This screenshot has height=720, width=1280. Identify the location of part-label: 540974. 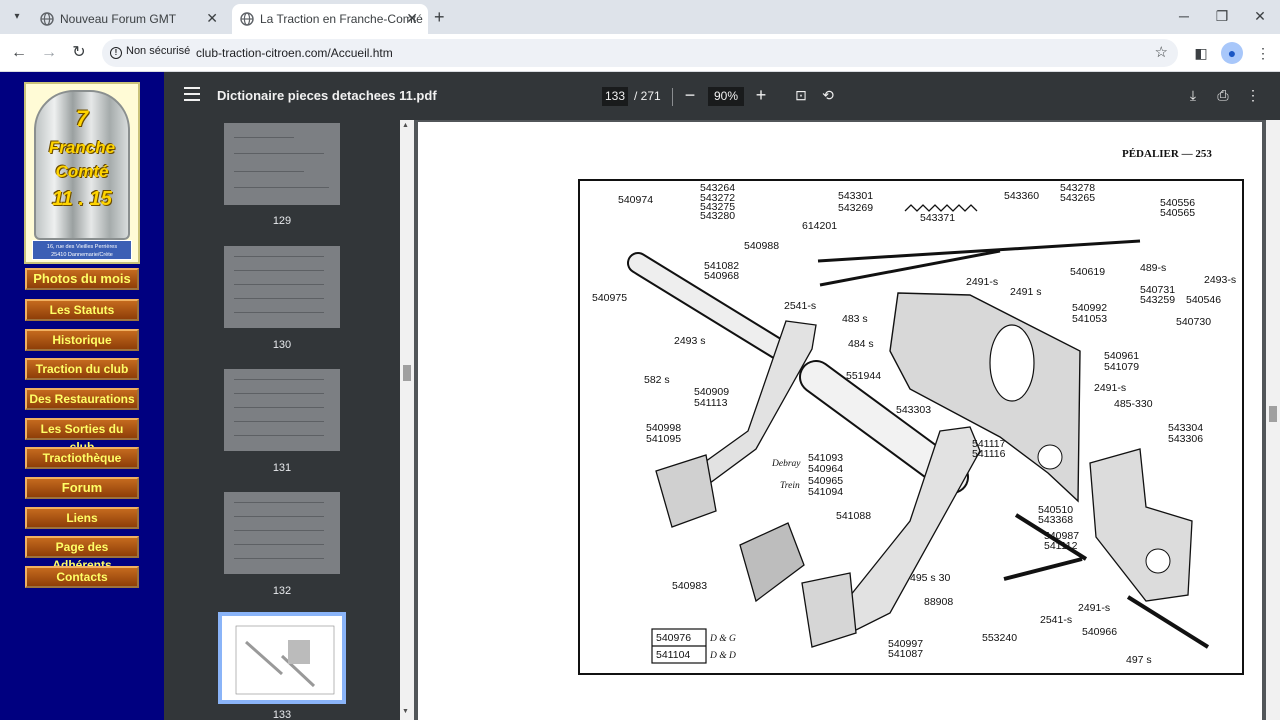
(635, 200).